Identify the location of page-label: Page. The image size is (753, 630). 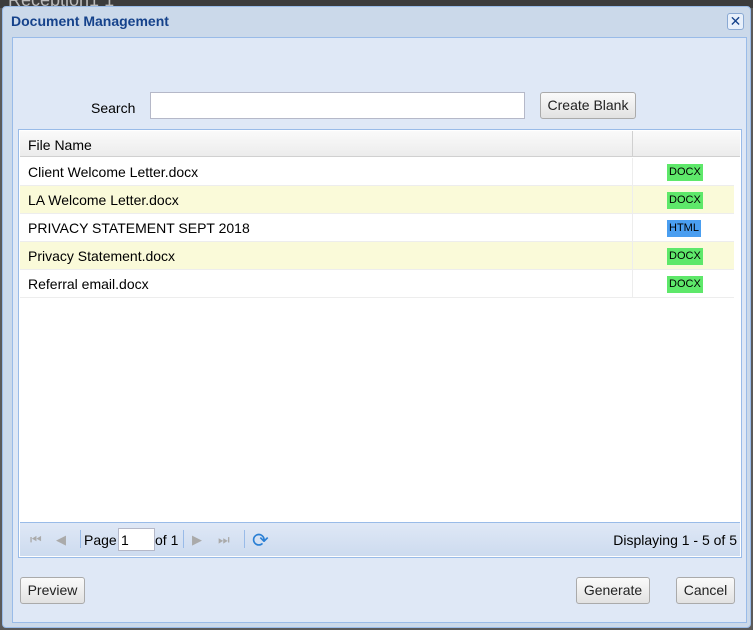
(100, 540).